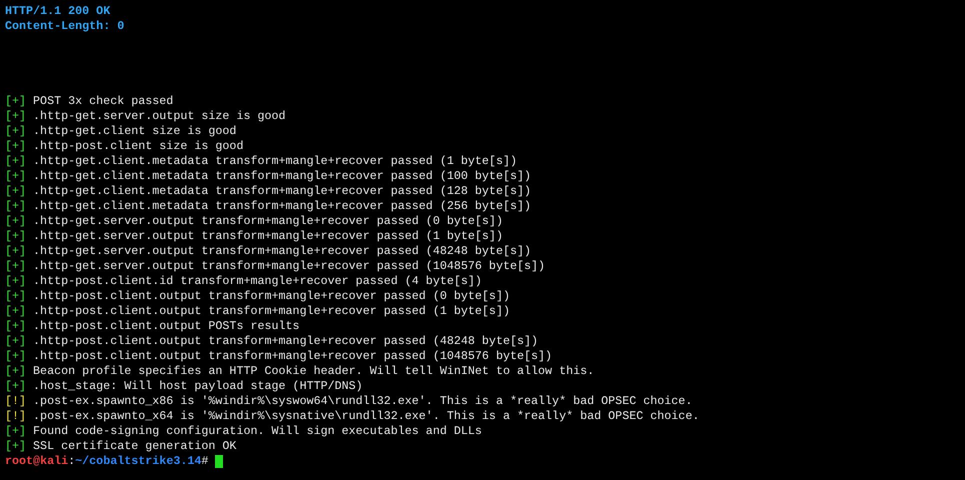 The width and height of the screenshot is (965, 480). What do you see at coordinates (65, 26) in the screenshot?
I see `response-line: Content-Length: 0` at bounding box center [65, 26].